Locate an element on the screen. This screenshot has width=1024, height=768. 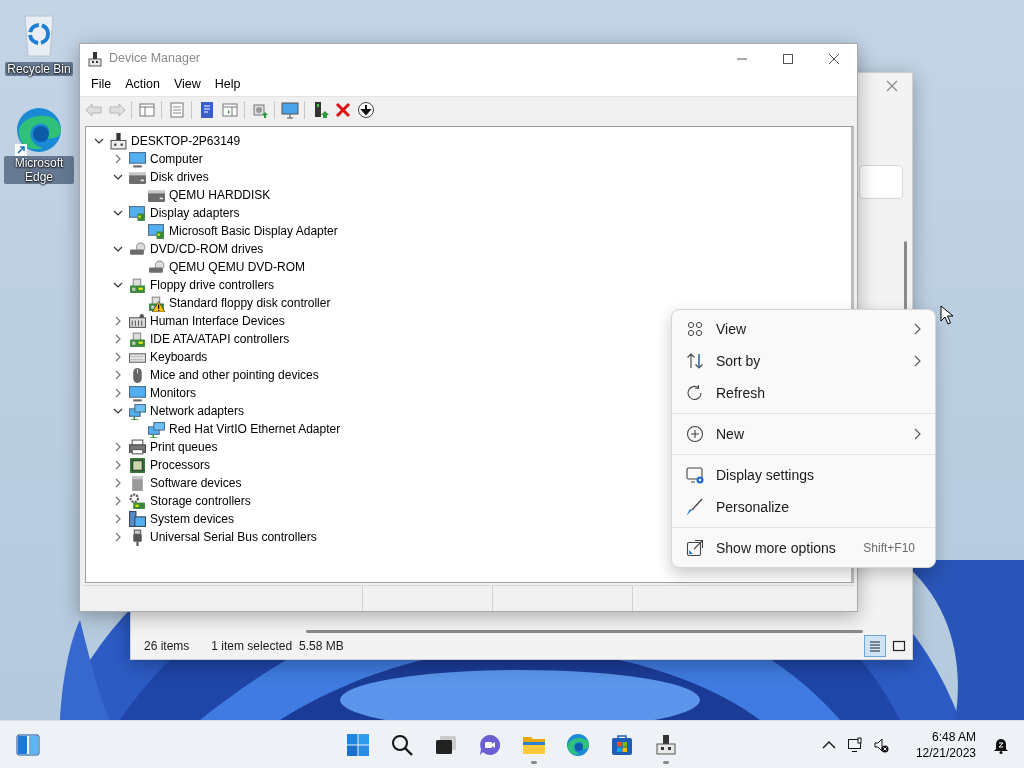
paintbrush-icon is located at coordinates (695, 507).